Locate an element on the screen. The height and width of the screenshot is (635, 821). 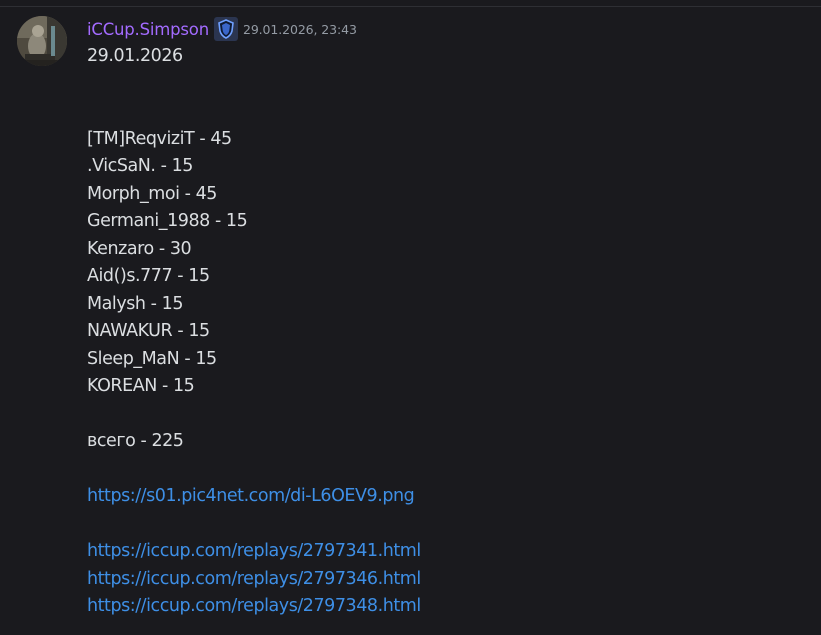
player-line: Aid()s.777 - 15 is located at coordinates (148, 276).